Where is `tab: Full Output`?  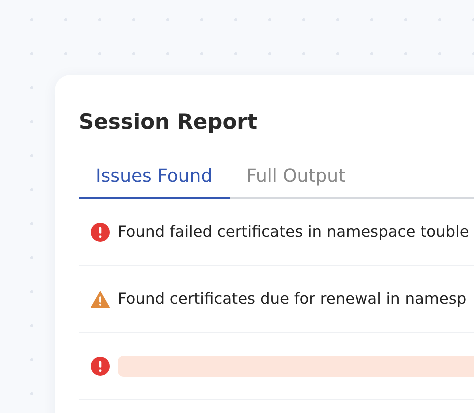 tab: Full Output is located at coordinates (296, 179).